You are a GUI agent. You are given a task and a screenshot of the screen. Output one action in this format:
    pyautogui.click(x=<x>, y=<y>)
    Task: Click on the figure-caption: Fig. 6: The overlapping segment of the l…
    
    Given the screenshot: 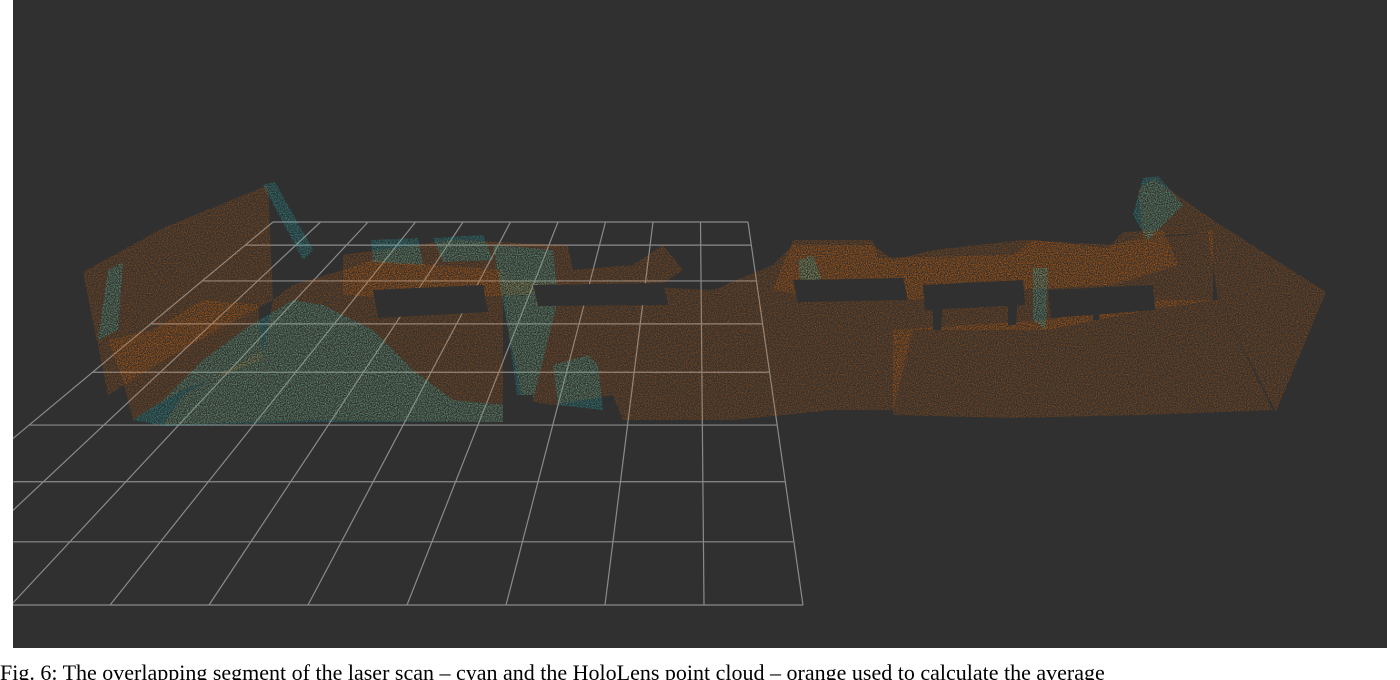 What is the action you would take?
    pyautogui.click(x=552, y=671)
    